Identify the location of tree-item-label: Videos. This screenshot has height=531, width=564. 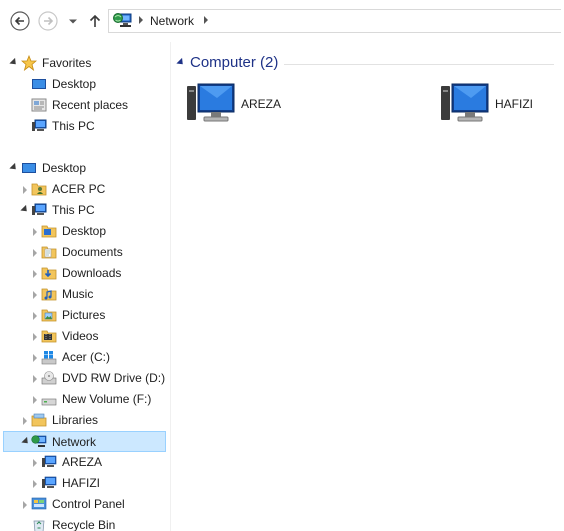
(80, 336).